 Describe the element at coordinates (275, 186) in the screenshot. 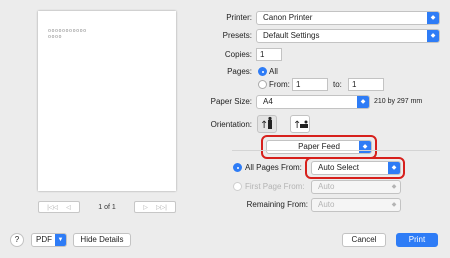

I see `first-page-from-label: First Page From:` at that location.